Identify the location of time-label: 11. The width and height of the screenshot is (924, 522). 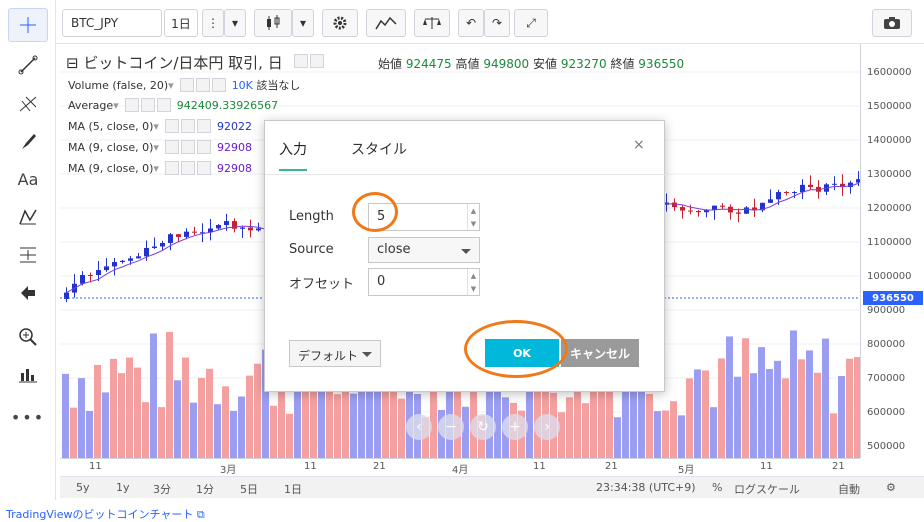
(766, 466).